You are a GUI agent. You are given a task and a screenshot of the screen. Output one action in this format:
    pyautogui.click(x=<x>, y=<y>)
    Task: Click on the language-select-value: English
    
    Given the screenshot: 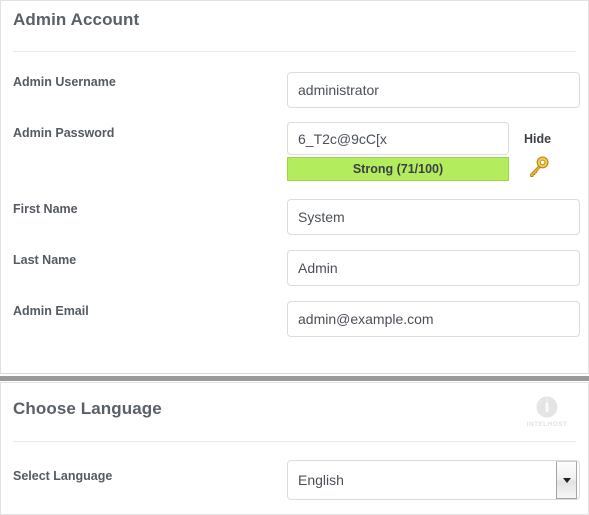 What is the action you would take?
    pyautogui.click(x=321, y=480)
    